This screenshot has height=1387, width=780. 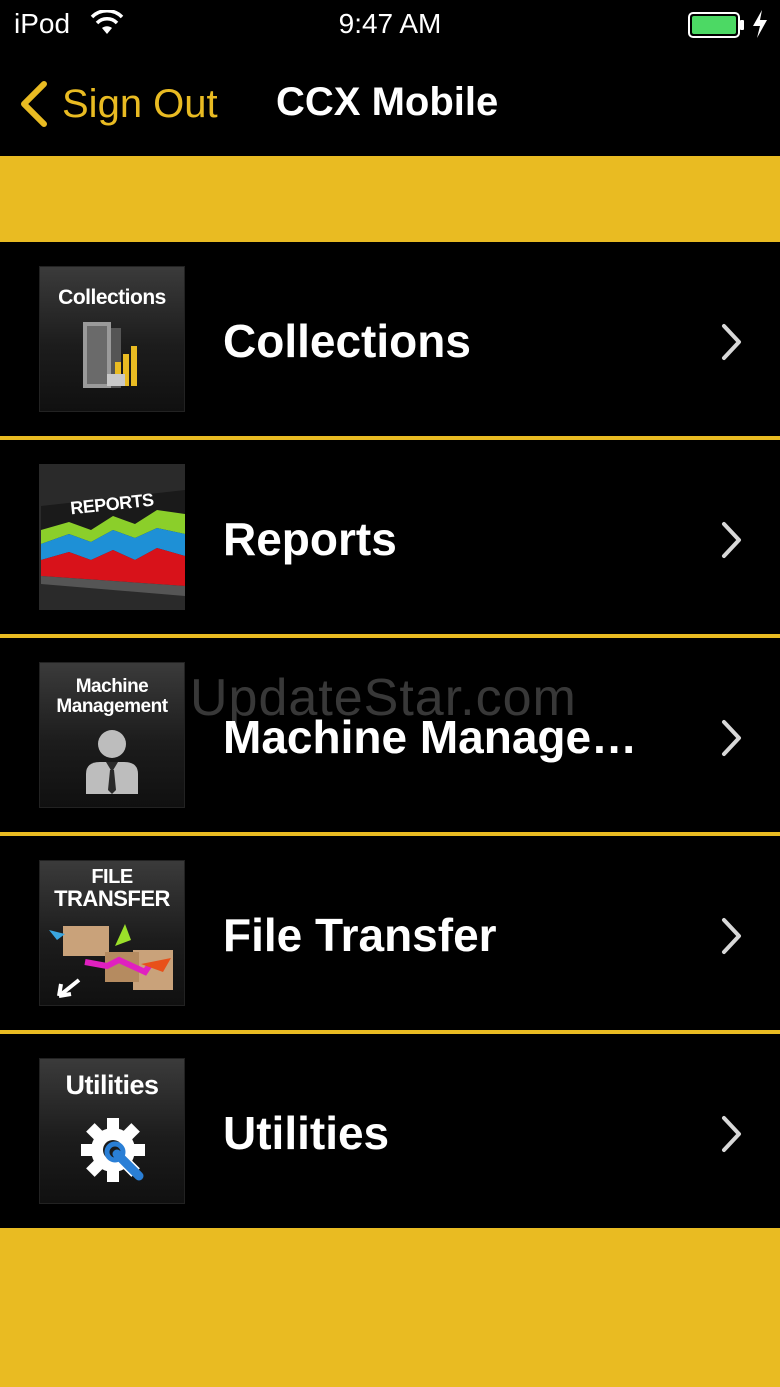 I want to click on icon-caption: Utilities, so click(x=112, y=1085).